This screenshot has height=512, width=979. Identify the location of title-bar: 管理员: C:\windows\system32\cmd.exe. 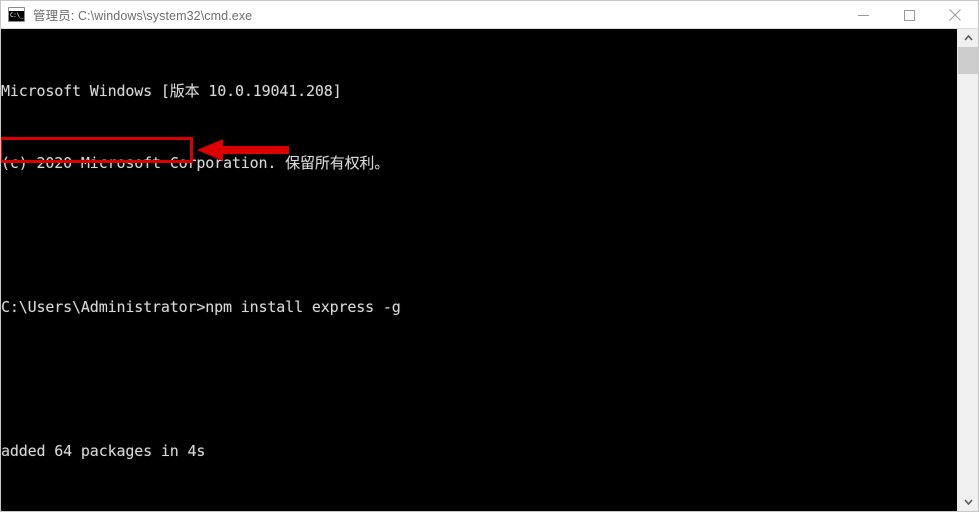
(489, 15).